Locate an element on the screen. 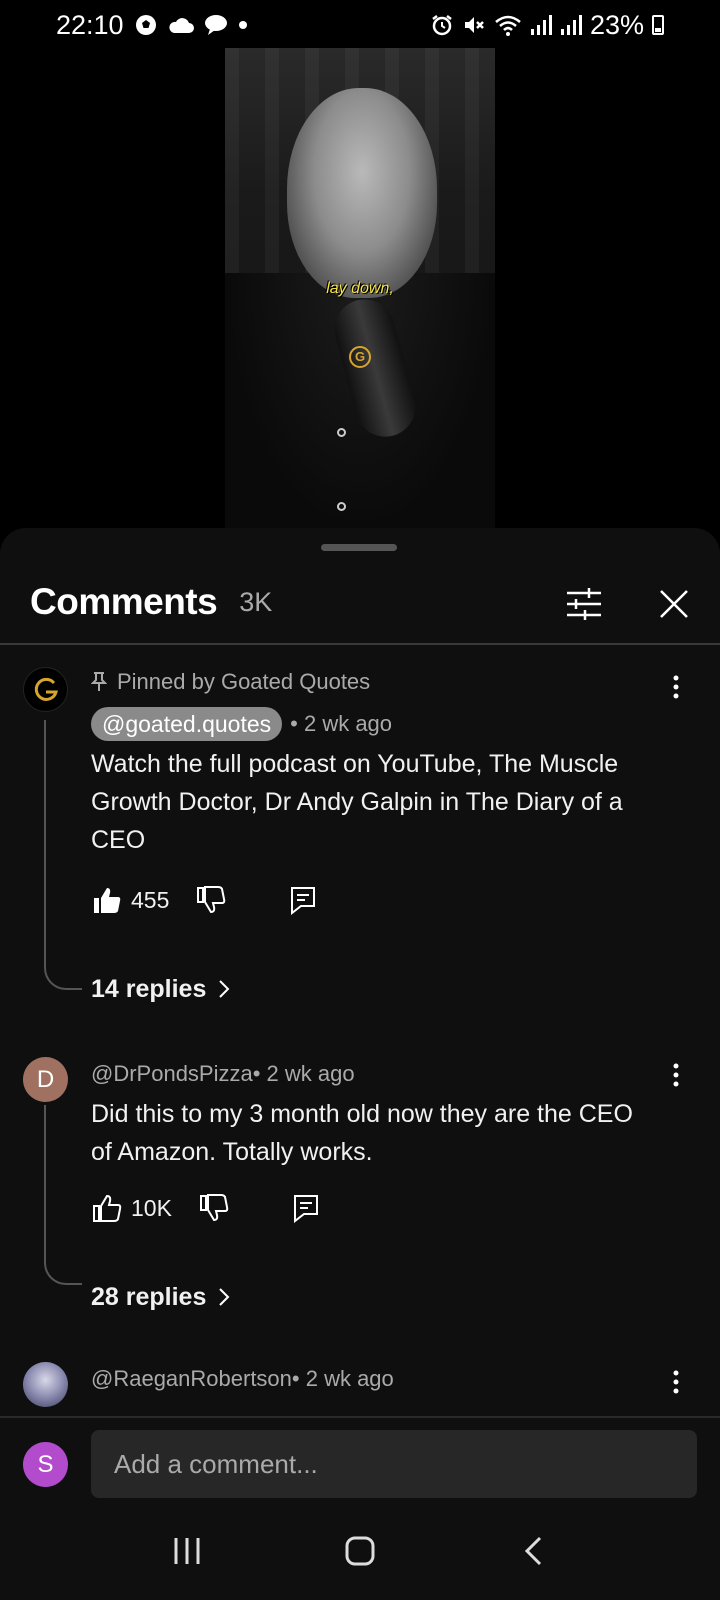  status-bar: 22:10 23% is located at coordinates (360, 25).